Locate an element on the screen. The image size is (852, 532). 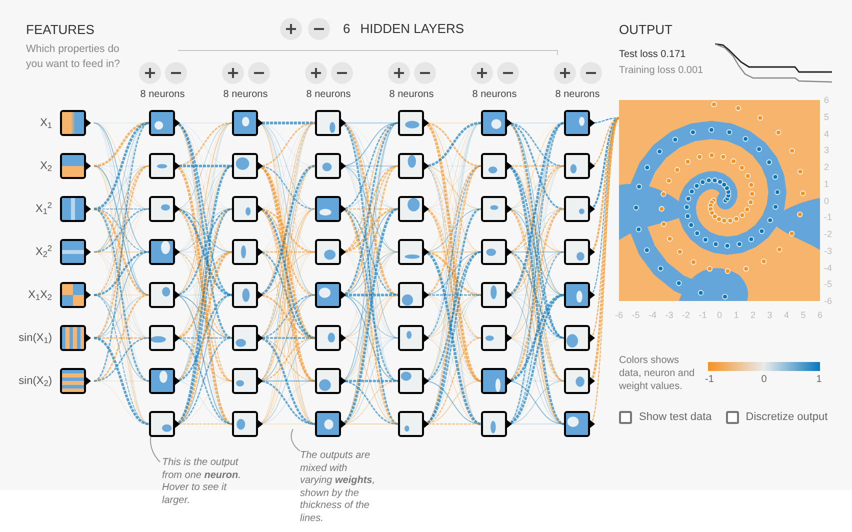
axis-tick: -5 is located at coordinates (635, 315).